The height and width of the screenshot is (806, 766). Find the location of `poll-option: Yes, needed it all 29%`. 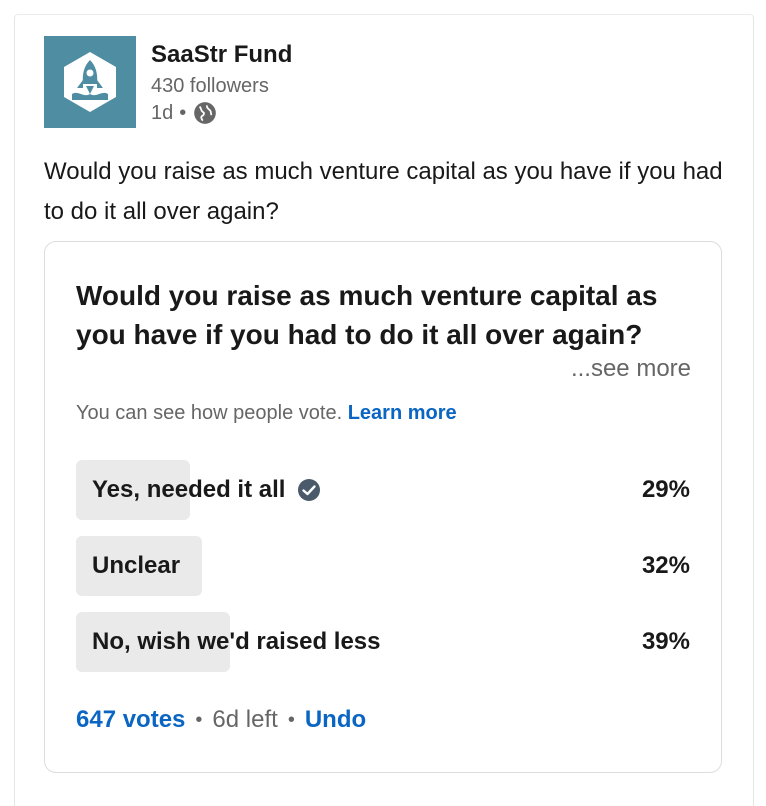

poll-option: Yes, needed it all 29% is located at coordinates (384, 490).